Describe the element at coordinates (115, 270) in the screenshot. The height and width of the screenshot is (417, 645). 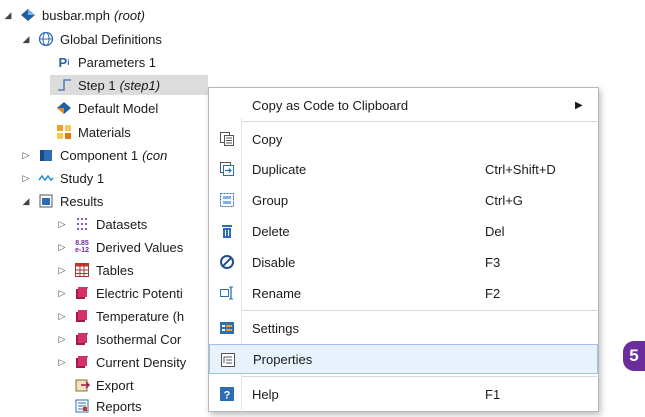
I see `tree-label: Tables` at that location.